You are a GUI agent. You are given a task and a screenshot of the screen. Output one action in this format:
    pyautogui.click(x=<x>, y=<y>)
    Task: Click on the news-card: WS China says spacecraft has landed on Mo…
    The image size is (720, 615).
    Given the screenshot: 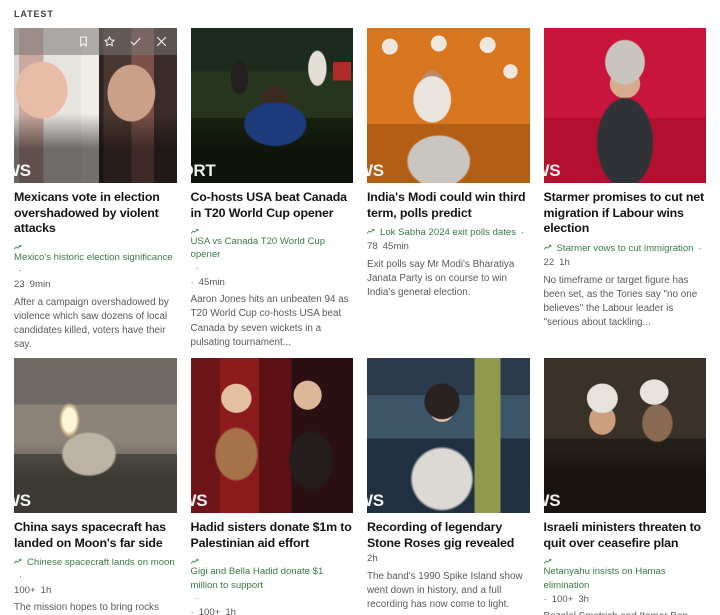 What is the action you would take?
    pyautogui.click(x=95, y=486)
    